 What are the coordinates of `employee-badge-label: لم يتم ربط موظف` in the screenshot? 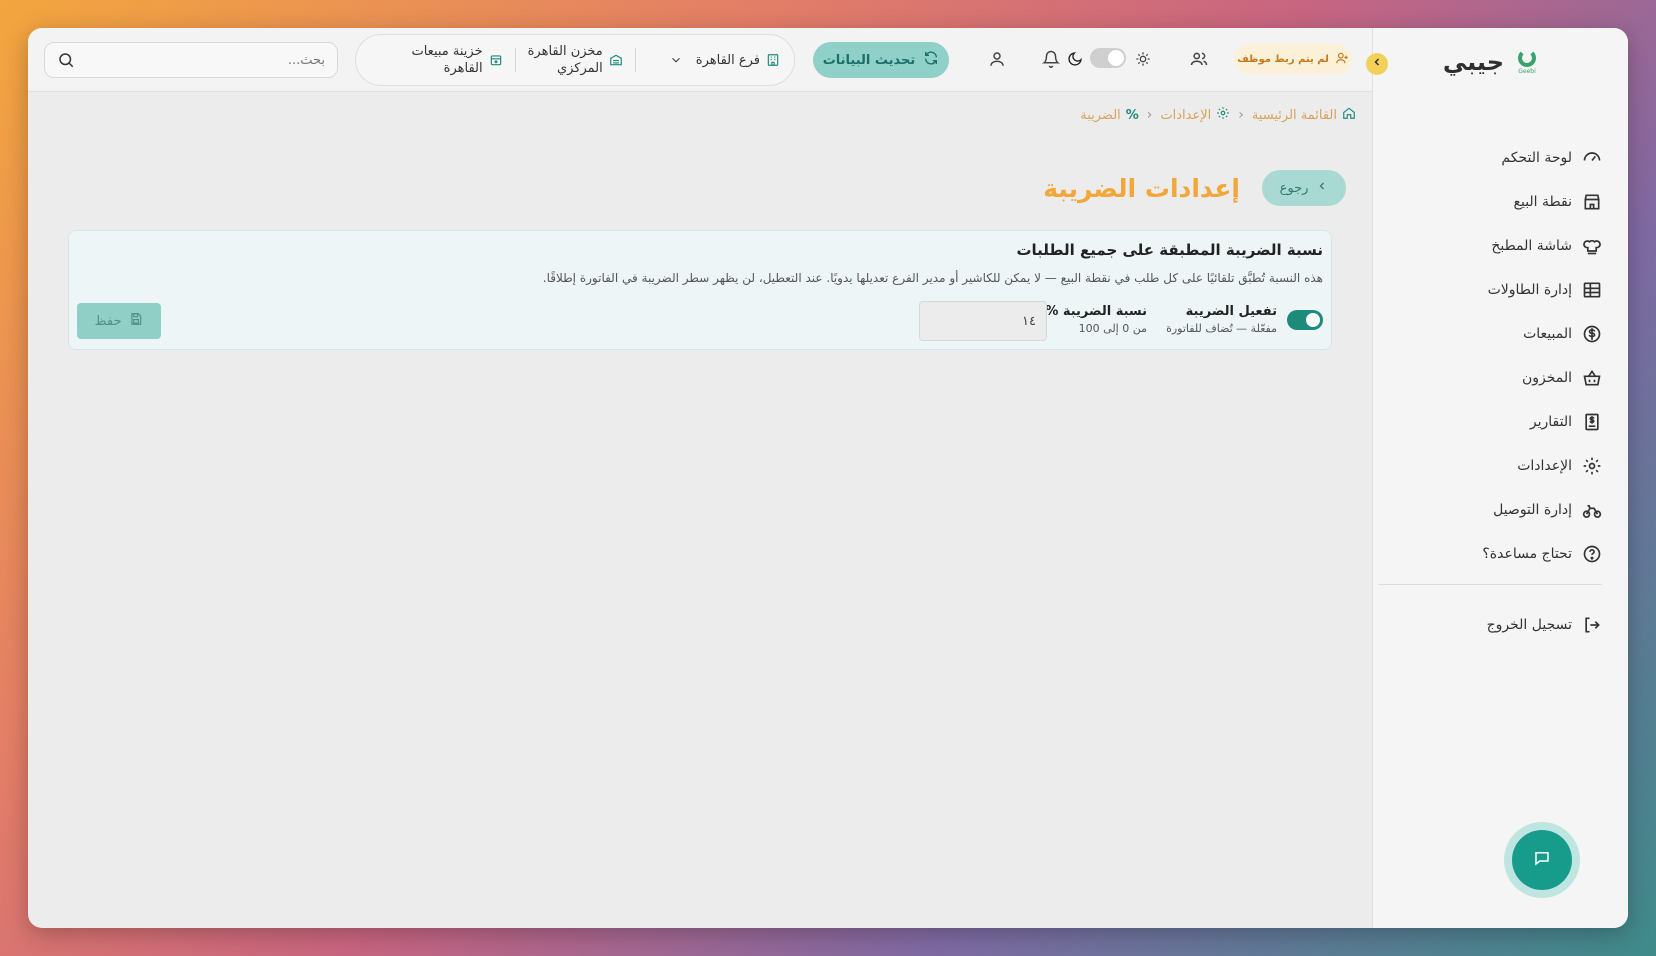 It's located at (1283, 59).